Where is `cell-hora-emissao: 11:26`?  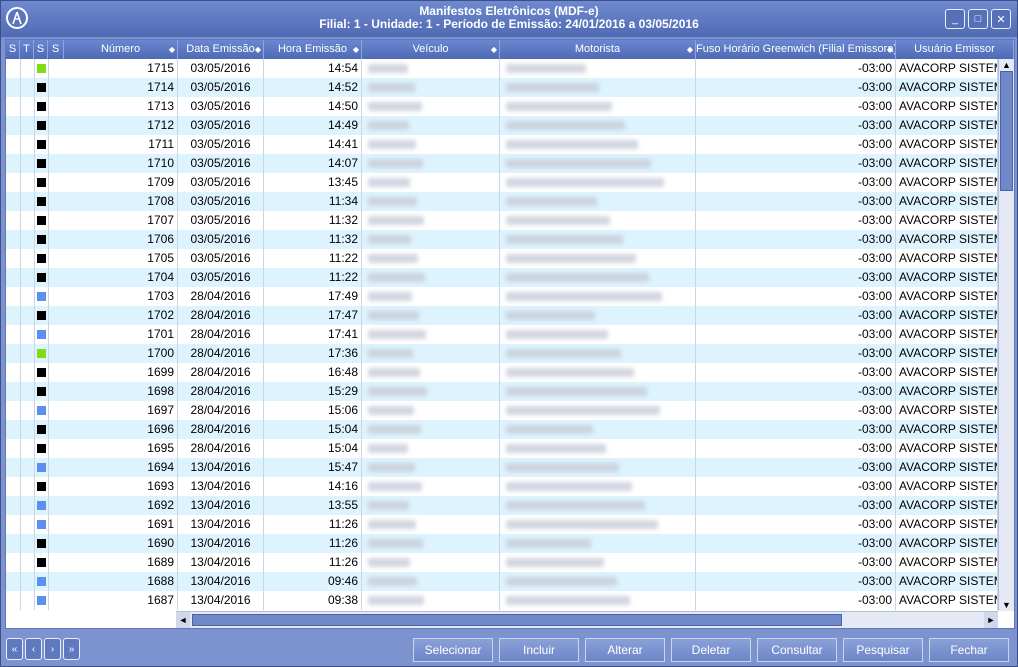
cell-hora-emissao: 11:26 is located at coordinates (313, 524).